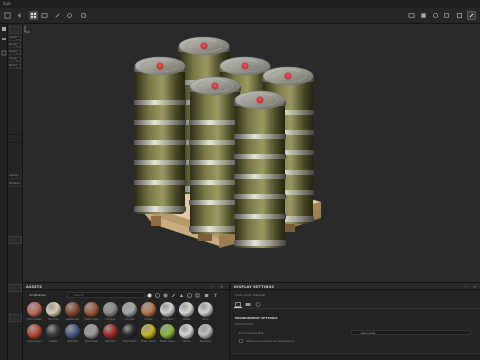 This screenshot has width=480, height=360. Describe the element at coordinates (53, 334) in the screenshot. I see `material-thumbnail: Rubber` at that location.